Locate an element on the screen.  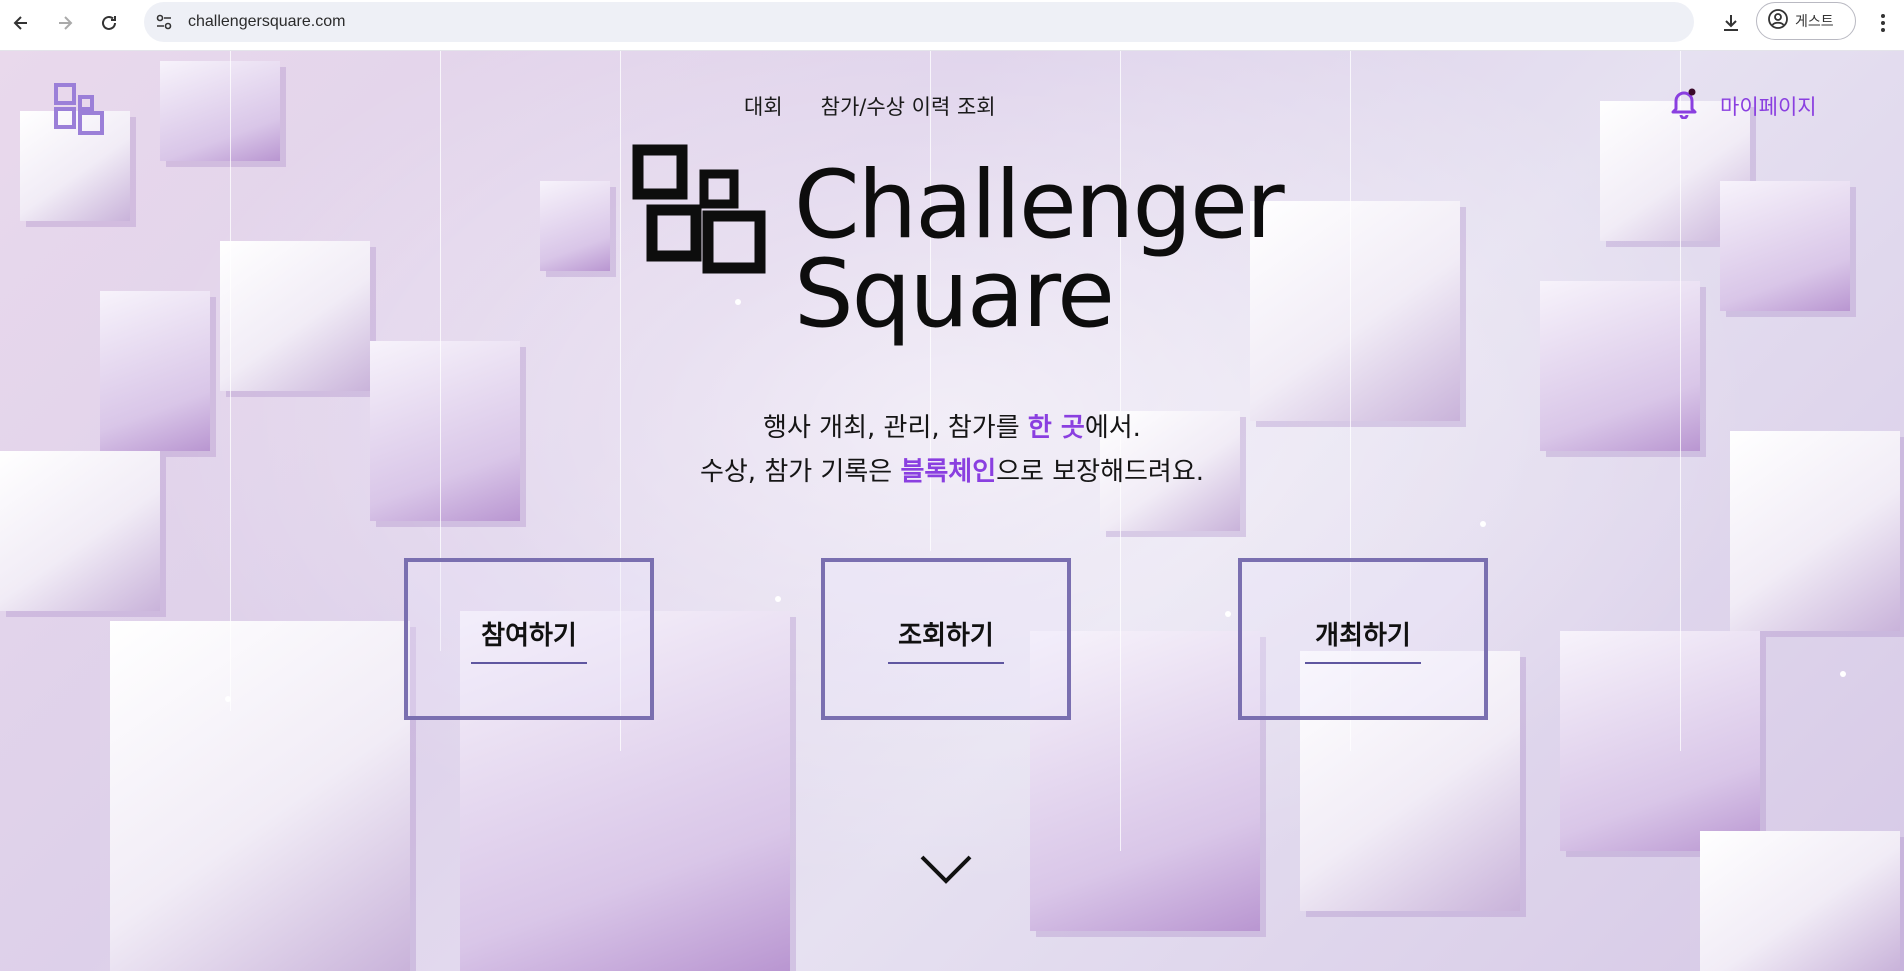
nav-history-lookup: 참가/수상 이력 조회 is located at coordinates (908, 106).